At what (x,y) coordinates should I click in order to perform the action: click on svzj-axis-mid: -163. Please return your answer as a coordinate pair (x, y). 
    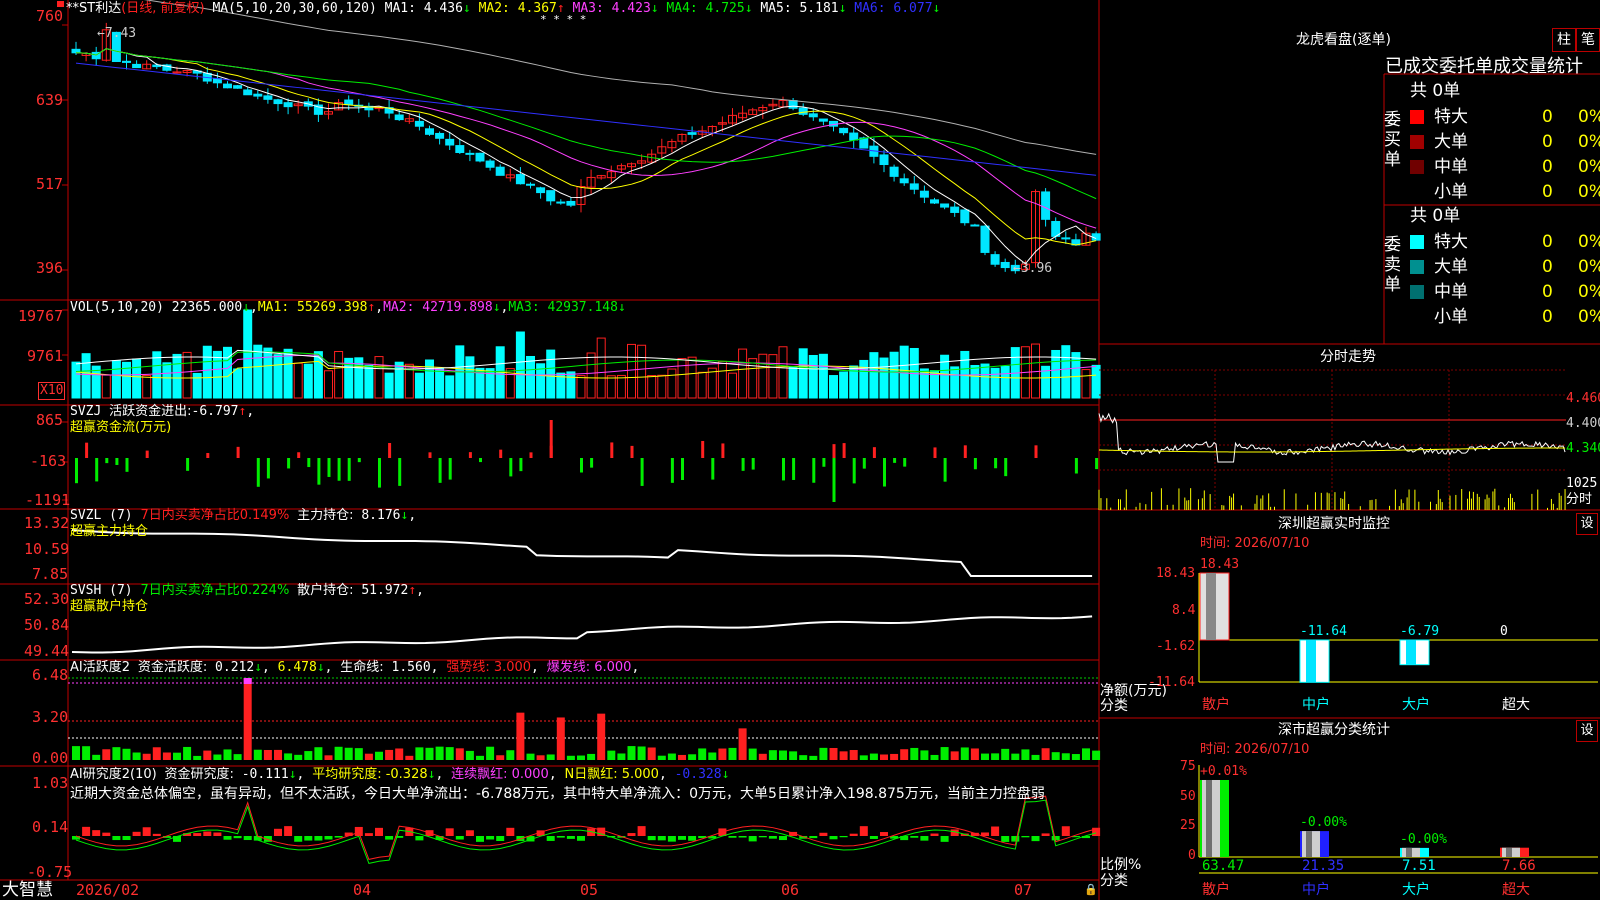
    Looking at the image, I should click on (48, 461).